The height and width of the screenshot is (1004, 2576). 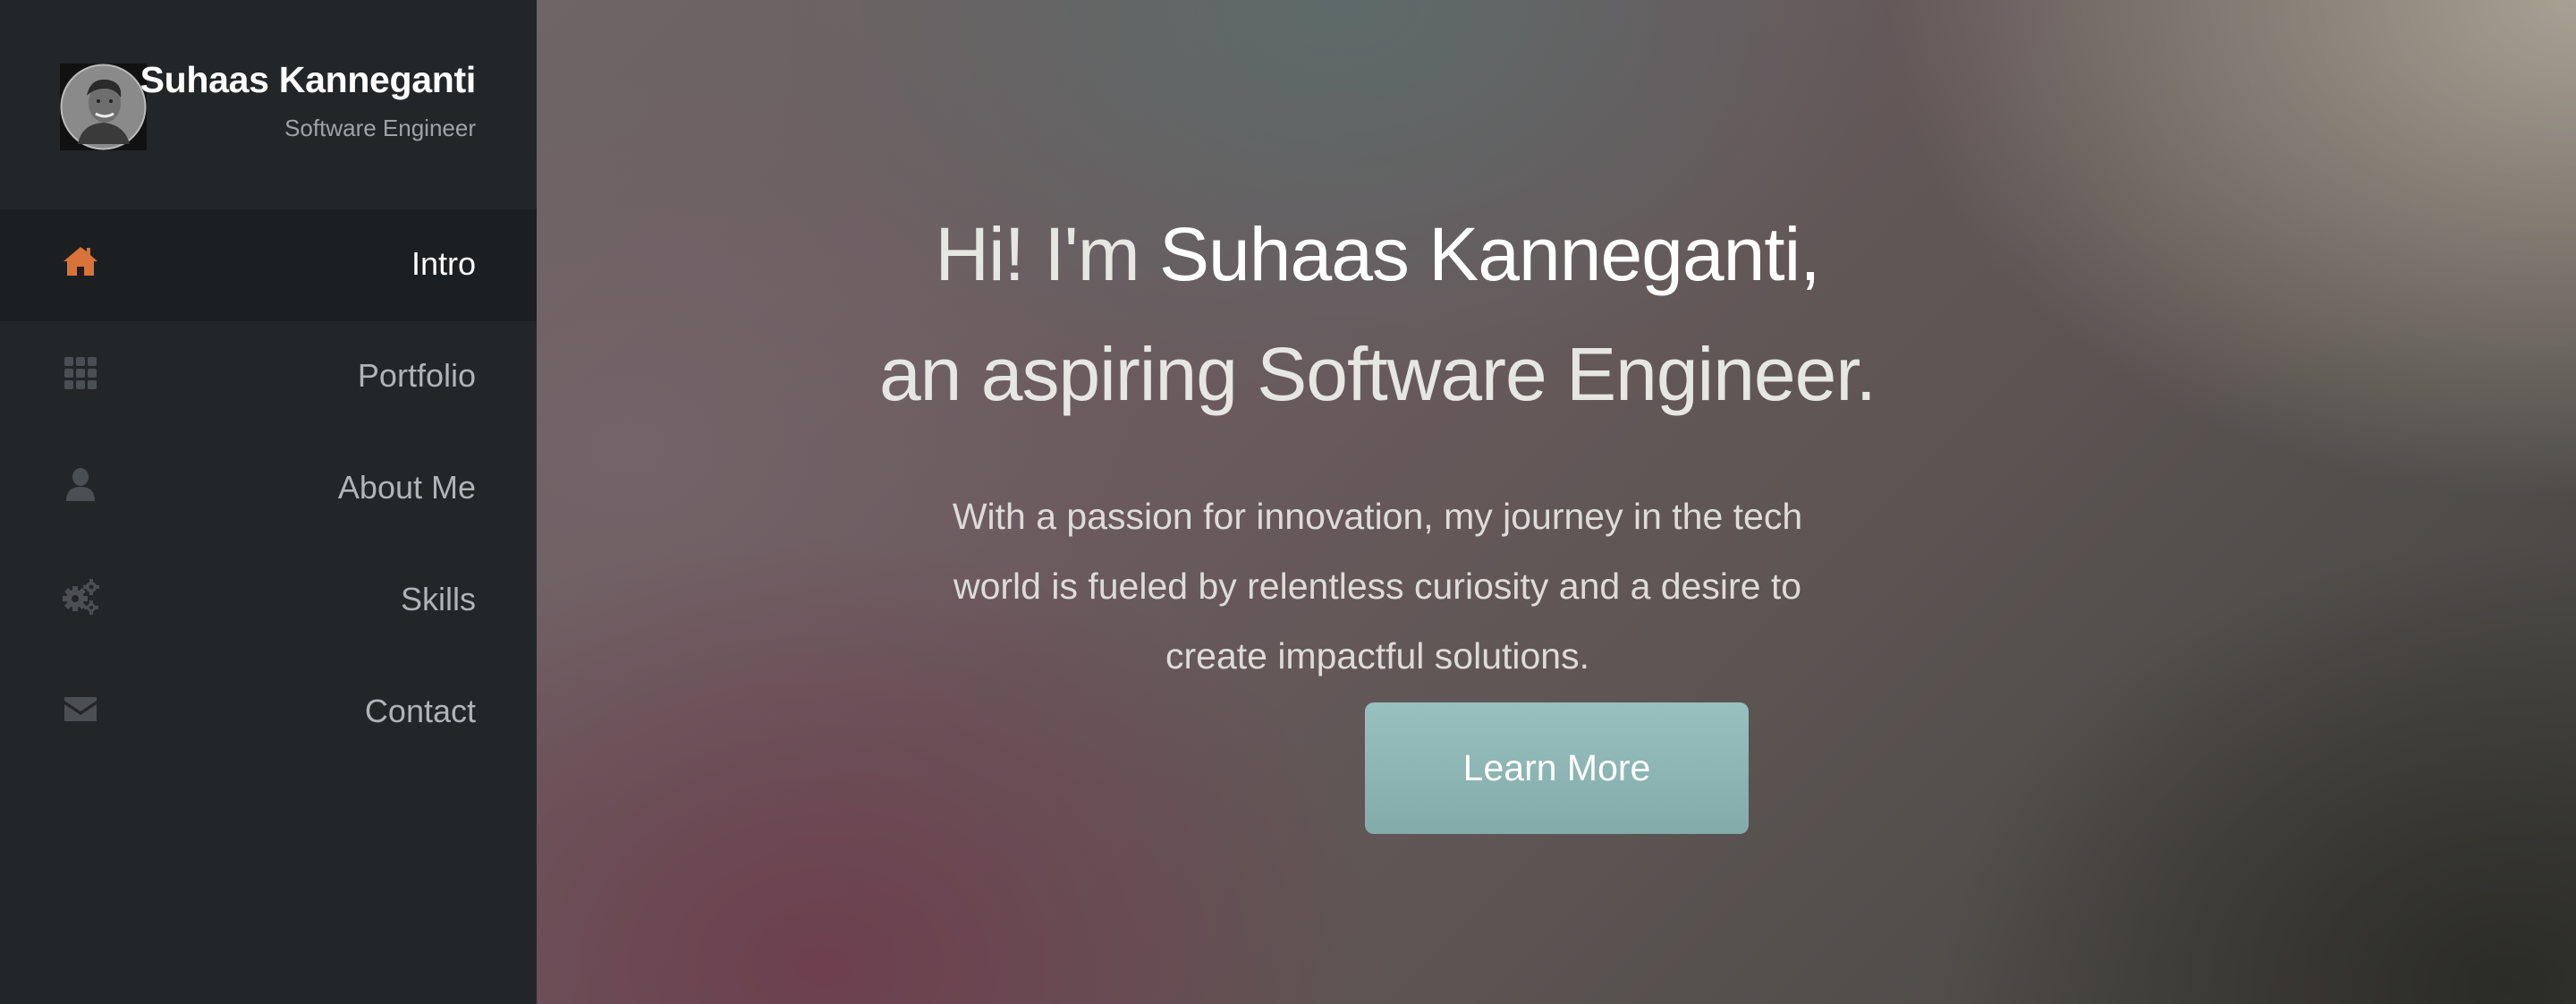 I want to click on grid-icon, so click(x=80, y=373).